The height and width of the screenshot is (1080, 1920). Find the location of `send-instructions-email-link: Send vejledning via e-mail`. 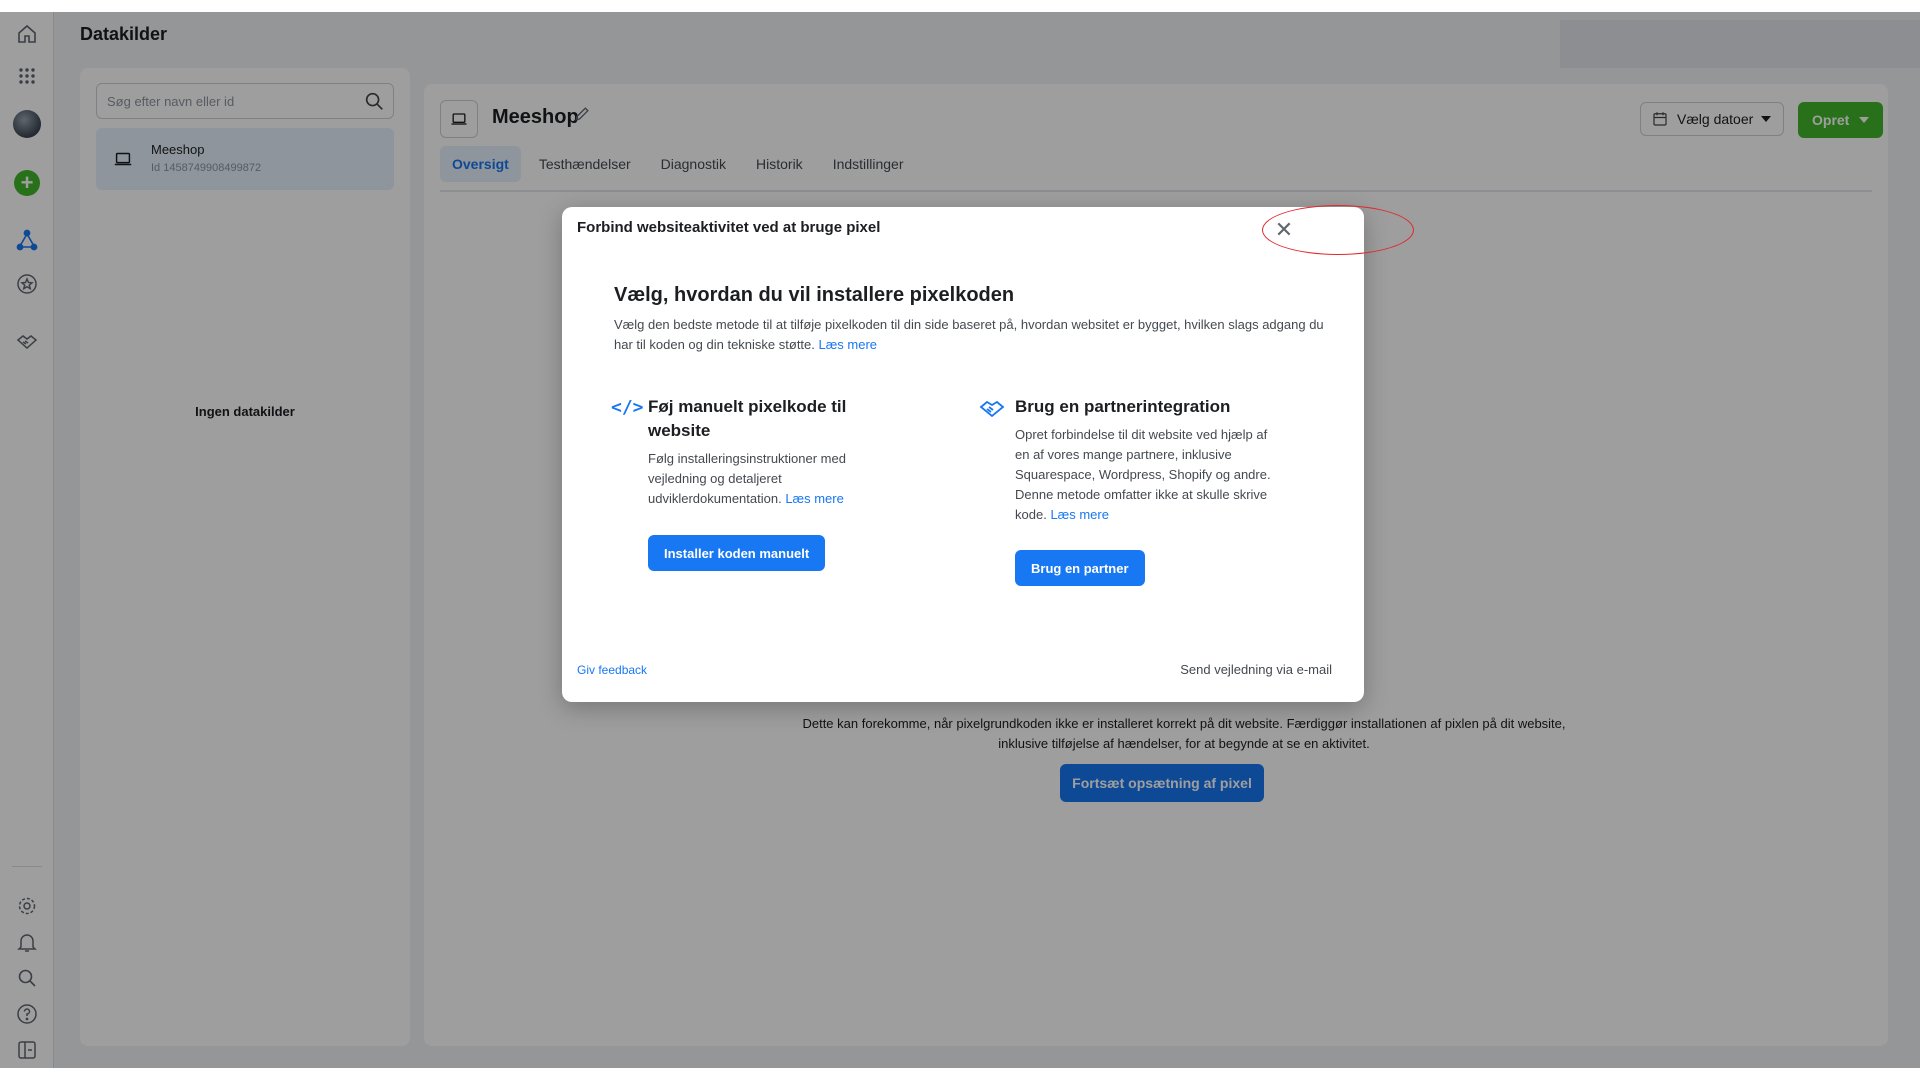

send-instructions-email-link: Send vejledning via e-mail is located at coordinates (1256, 669).